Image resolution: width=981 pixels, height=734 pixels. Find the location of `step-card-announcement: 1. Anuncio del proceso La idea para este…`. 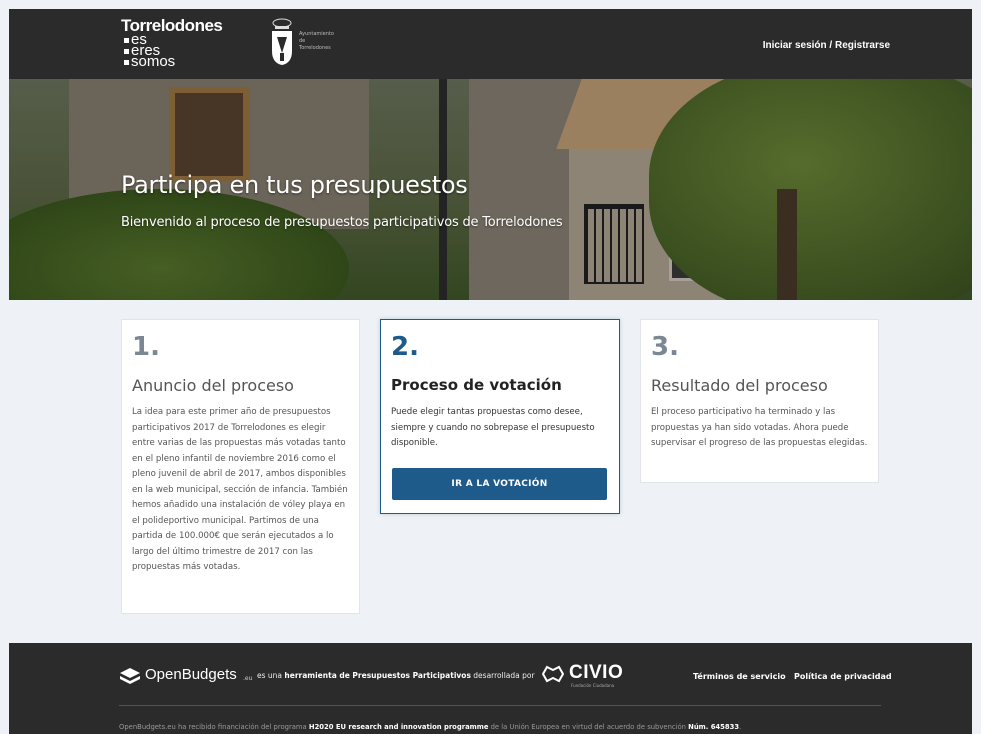

step-card-announcement: 1. Anuncio del proceso La idea para este… is located at coordinates (240, 466).